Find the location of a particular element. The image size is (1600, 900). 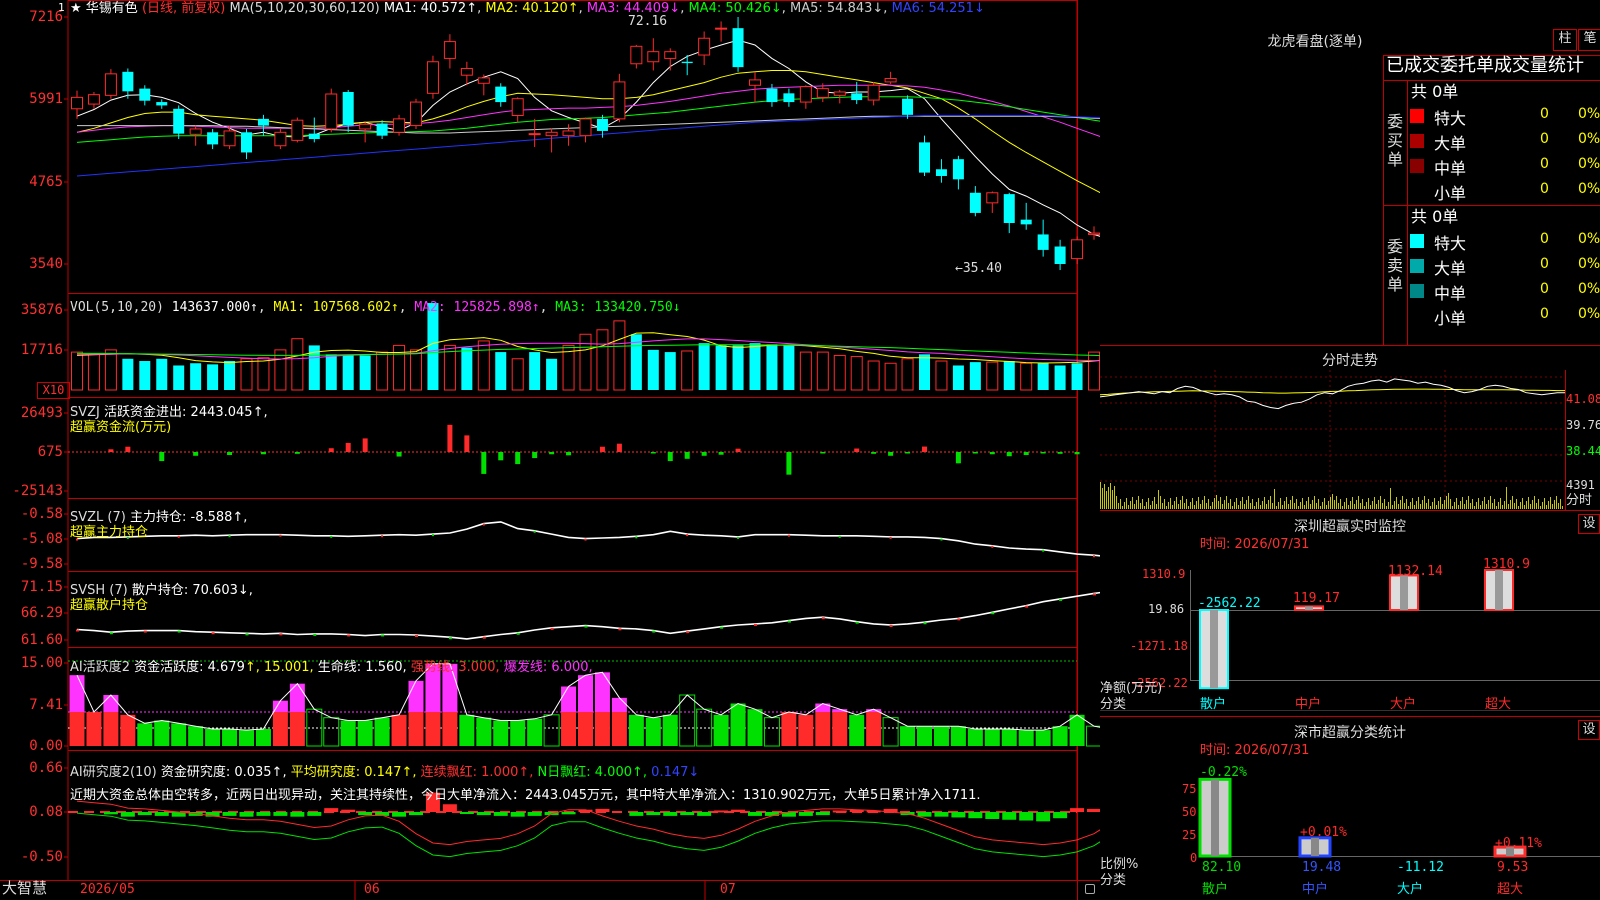

monitor-date: 时间: 2026/07/31 is located at coordinates (1255, 544).